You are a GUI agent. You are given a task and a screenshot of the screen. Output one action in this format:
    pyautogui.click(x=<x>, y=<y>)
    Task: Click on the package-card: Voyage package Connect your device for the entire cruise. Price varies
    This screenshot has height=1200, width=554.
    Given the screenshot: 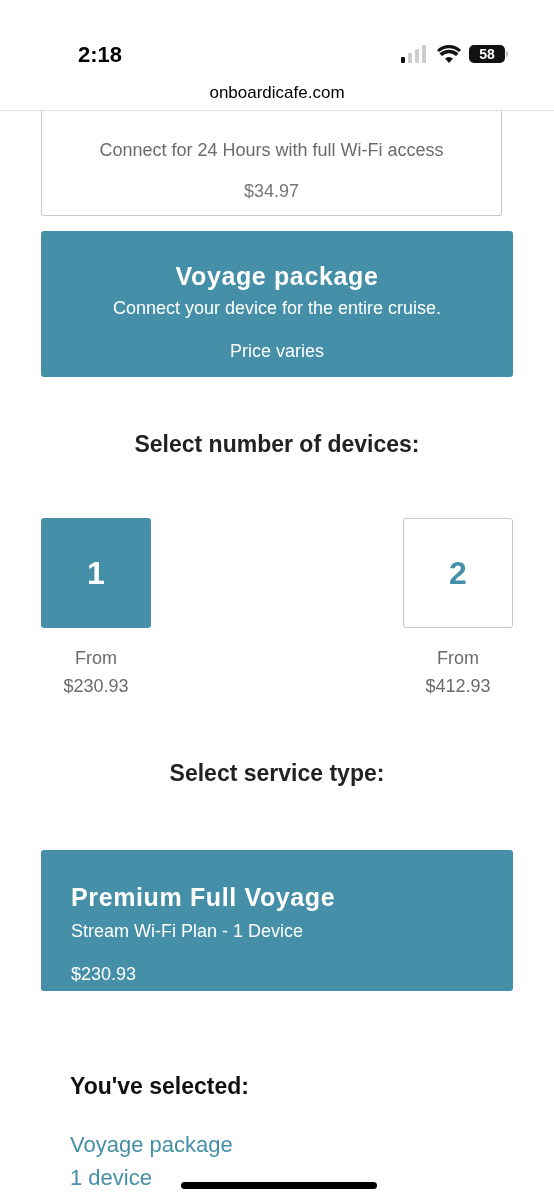 What is the action you would take?
    pyautogui.click(x=277, y=304)
    